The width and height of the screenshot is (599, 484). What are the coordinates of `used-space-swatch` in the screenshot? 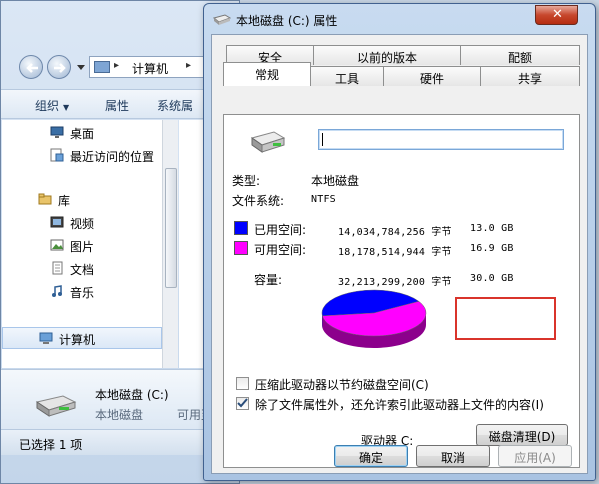 It's located at (241, 228).